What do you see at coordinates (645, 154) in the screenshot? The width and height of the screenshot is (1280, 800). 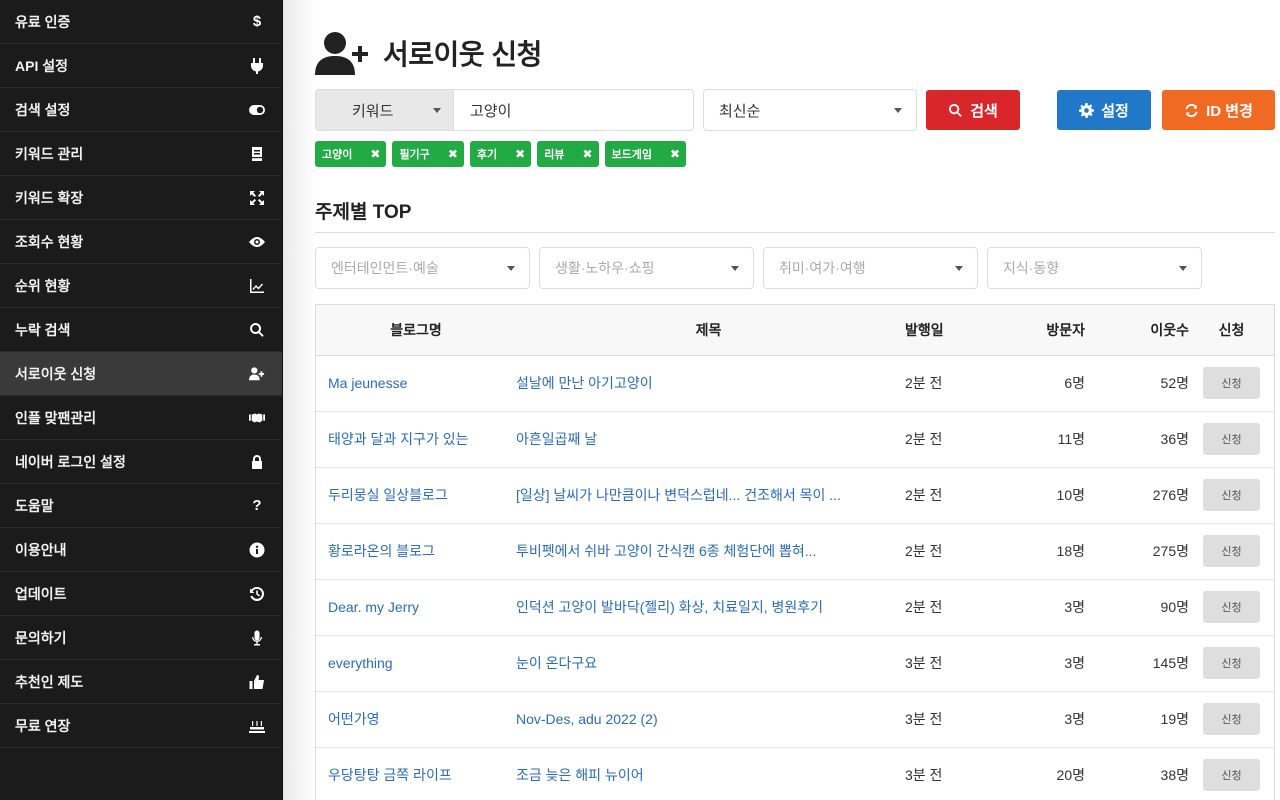 I see `keyword-tag: 보드게임 ✖` at bounding box center [645, 154].